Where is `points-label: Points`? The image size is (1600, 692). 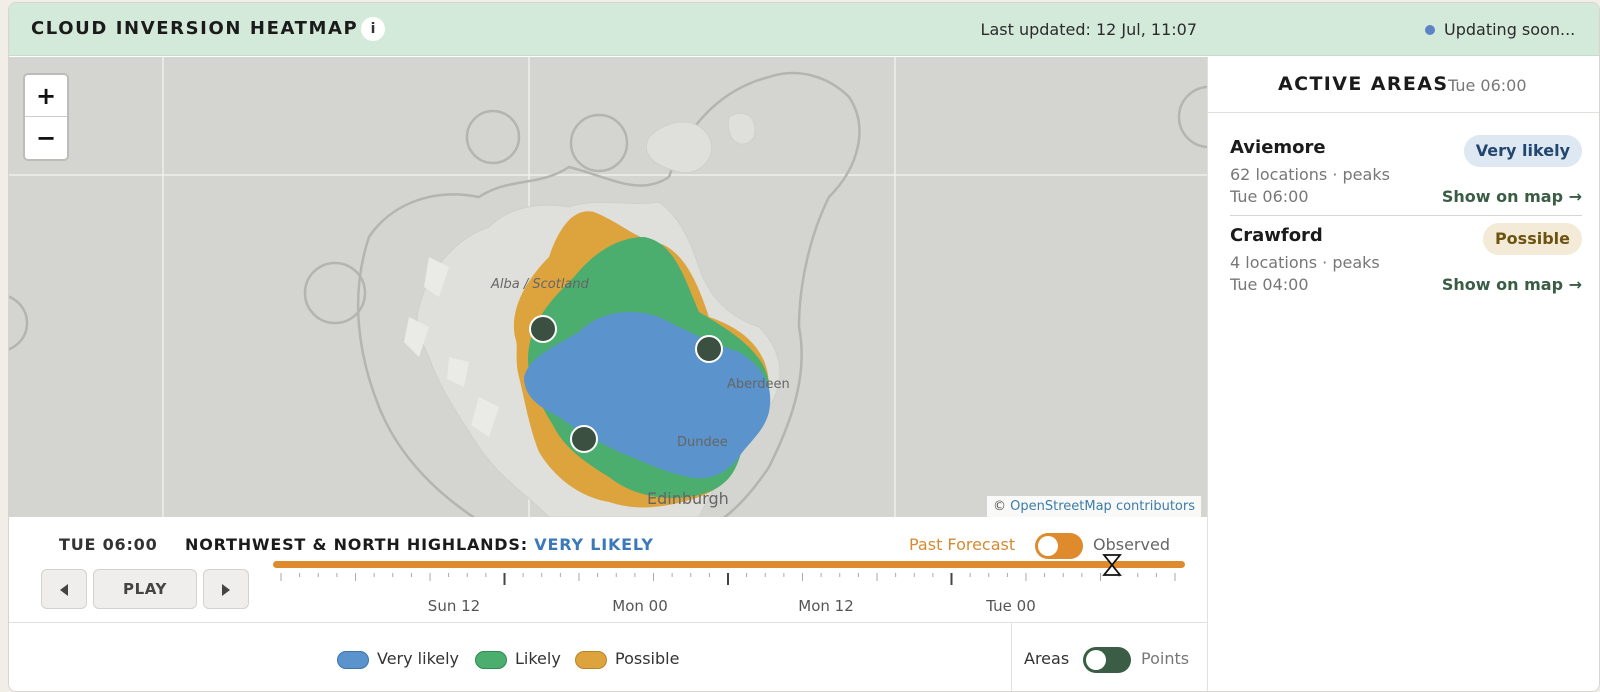
points-label: Points is located at coordinates (1165, 658).